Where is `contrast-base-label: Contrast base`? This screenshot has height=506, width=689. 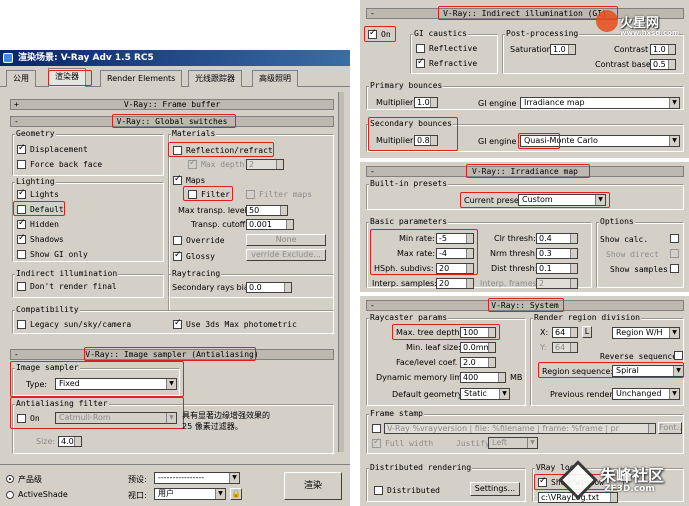
contrast-base-label: Contrast base is located at coordinates (623, 64).